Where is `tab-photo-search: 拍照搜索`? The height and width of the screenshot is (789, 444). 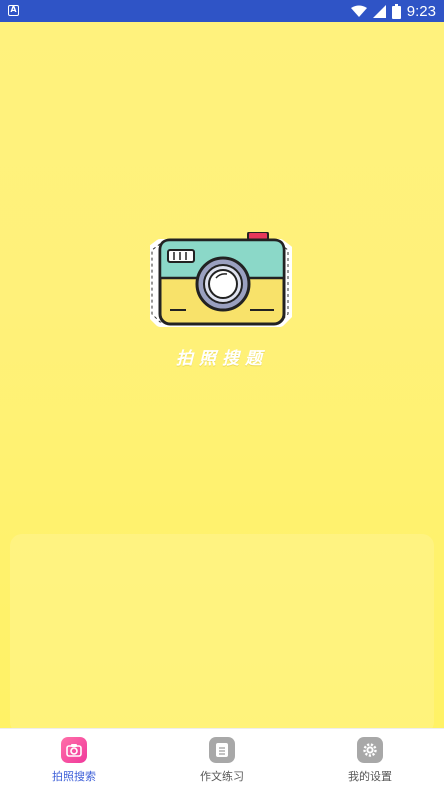 tab-photo-search: 拍照搜索 is located at coordinates (74, 759).